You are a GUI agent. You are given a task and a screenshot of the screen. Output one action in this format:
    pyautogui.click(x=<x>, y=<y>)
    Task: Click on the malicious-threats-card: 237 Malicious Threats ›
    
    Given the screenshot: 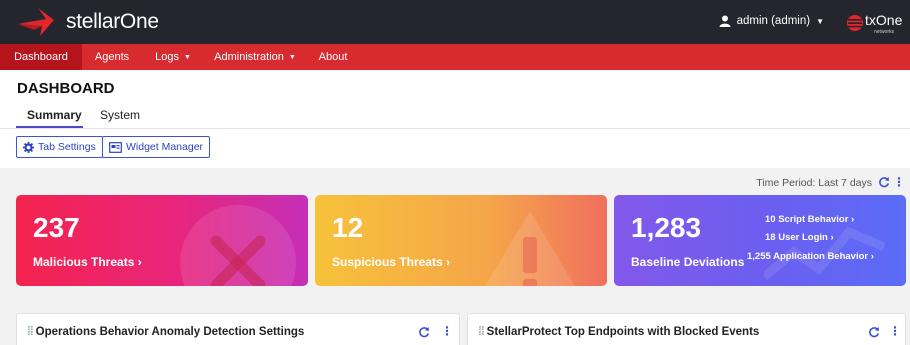 What is the action you would take?
    pyautogui.click(x=162, y=240)
    